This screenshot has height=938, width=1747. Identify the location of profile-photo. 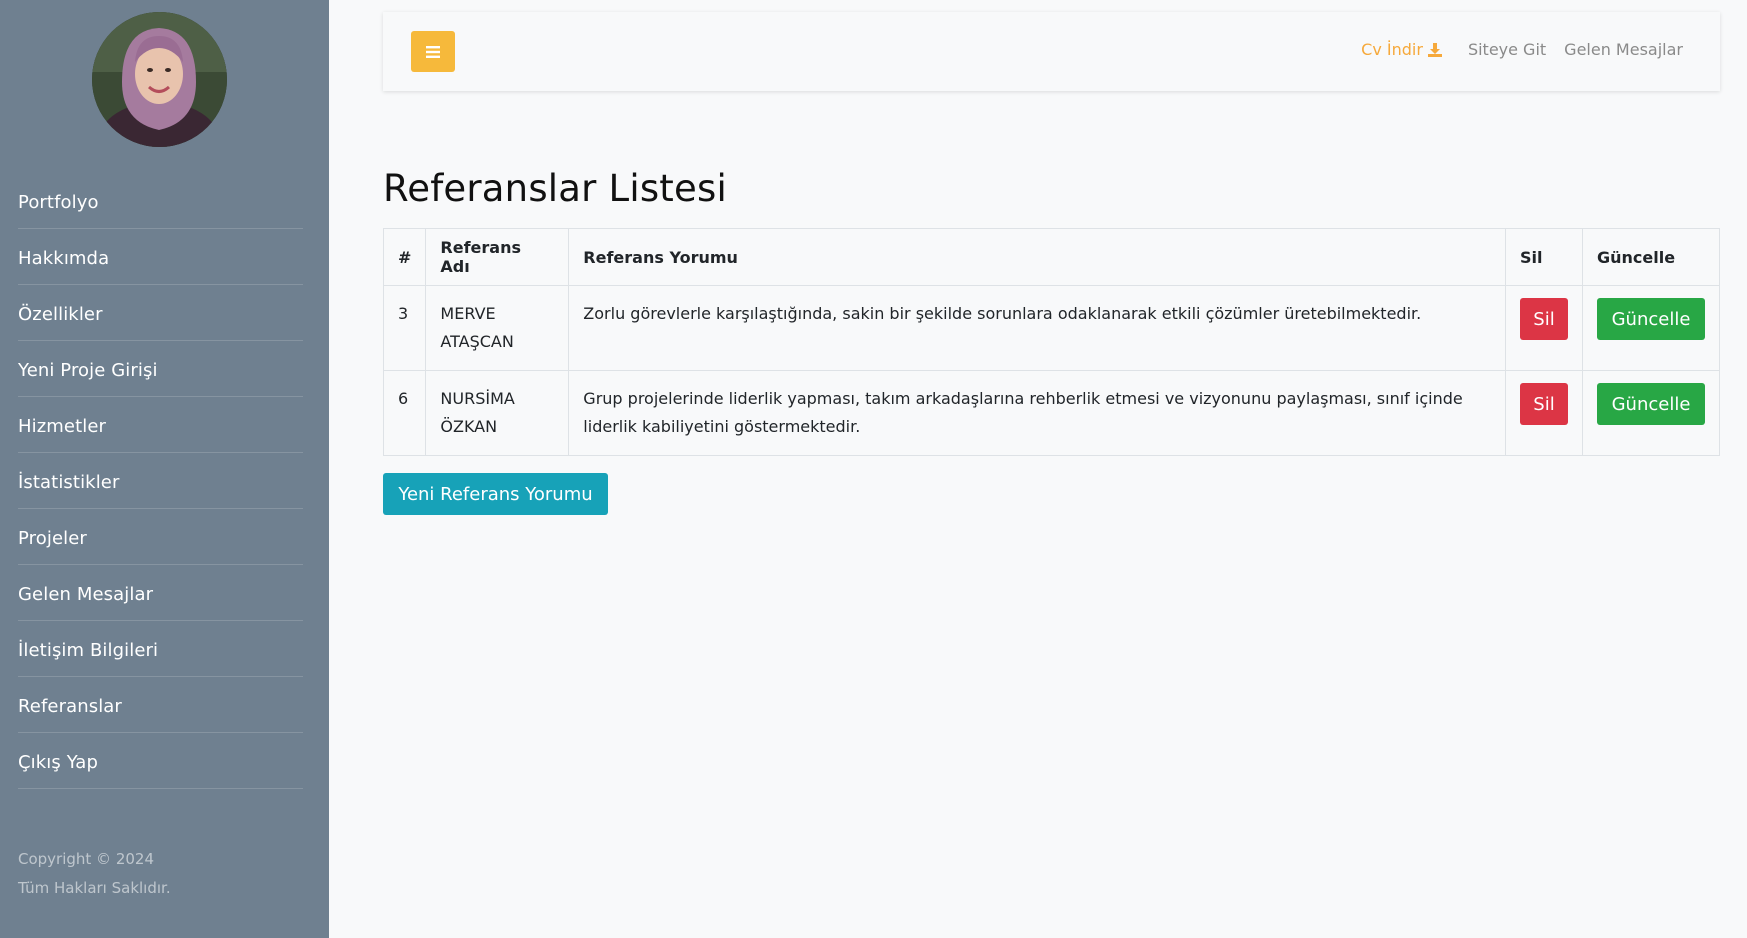
(159, 79).